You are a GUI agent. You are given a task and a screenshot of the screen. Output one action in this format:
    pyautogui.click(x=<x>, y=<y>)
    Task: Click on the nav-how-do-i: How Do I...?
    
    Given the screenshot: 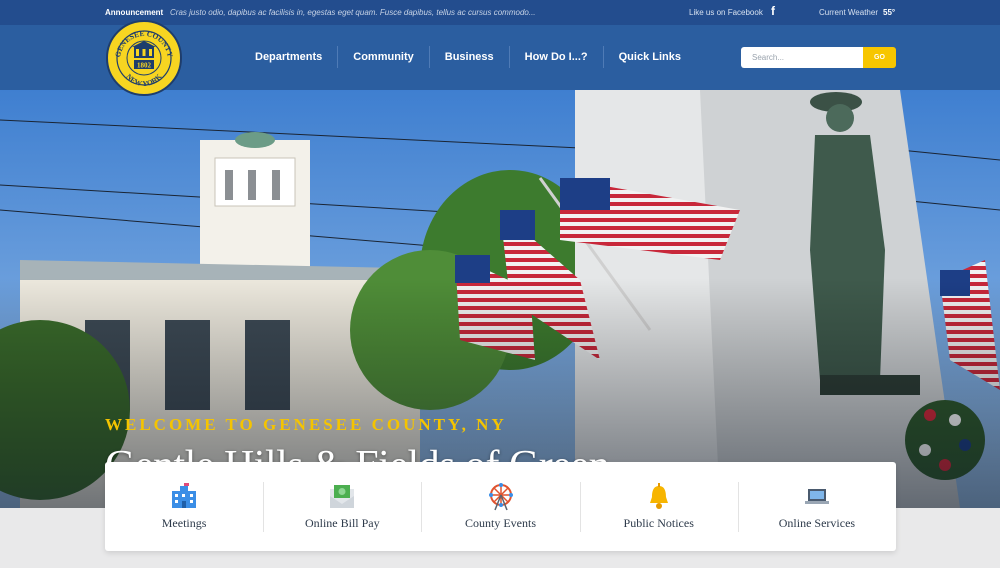 What is the action you would take?
    pyautogui.click(x=557, y=57)
    